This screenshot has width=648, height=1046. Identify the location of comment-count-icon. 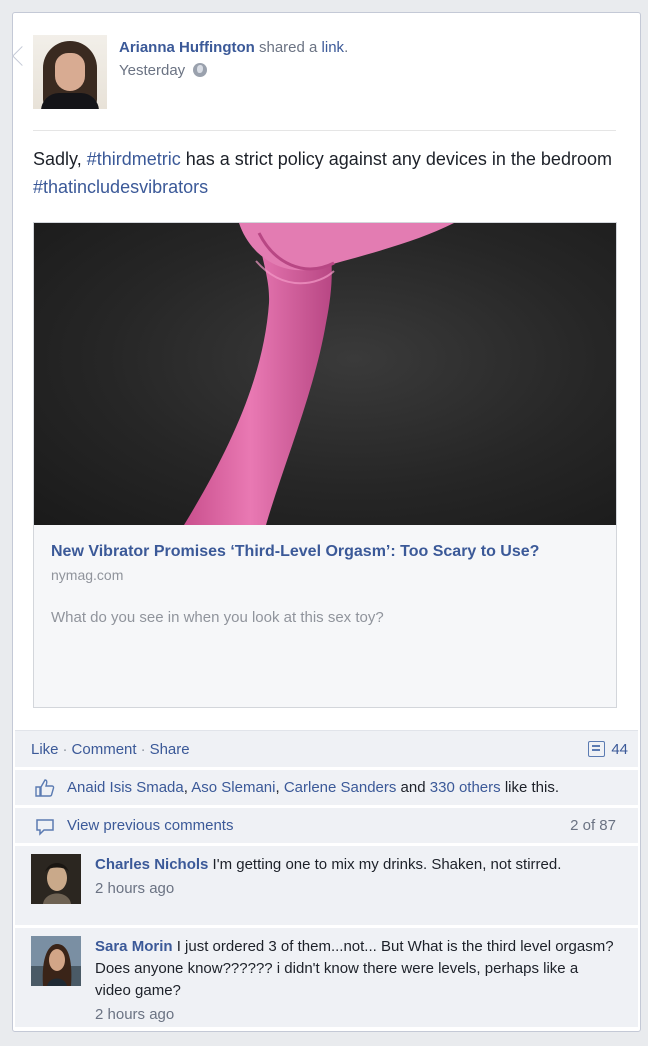
(597, 749).